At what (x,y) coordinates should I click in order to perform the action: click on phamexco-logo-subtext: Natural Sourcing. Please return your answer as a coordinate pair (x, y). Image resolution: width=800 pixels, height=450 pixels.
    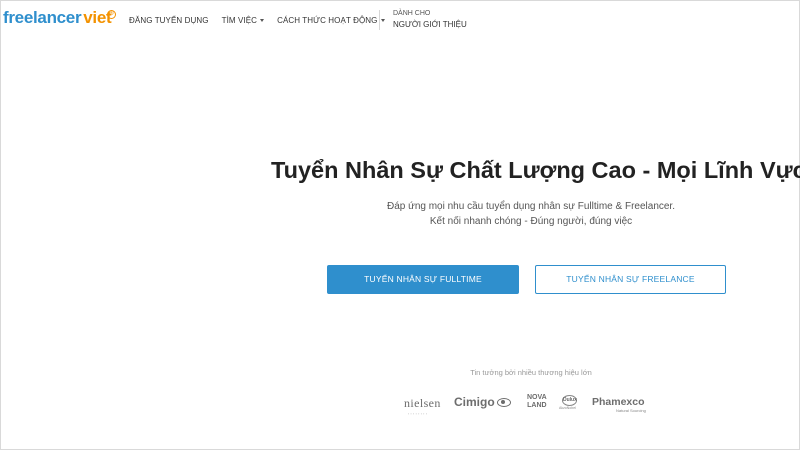
    Looking at the image, I should click on (631, 410).